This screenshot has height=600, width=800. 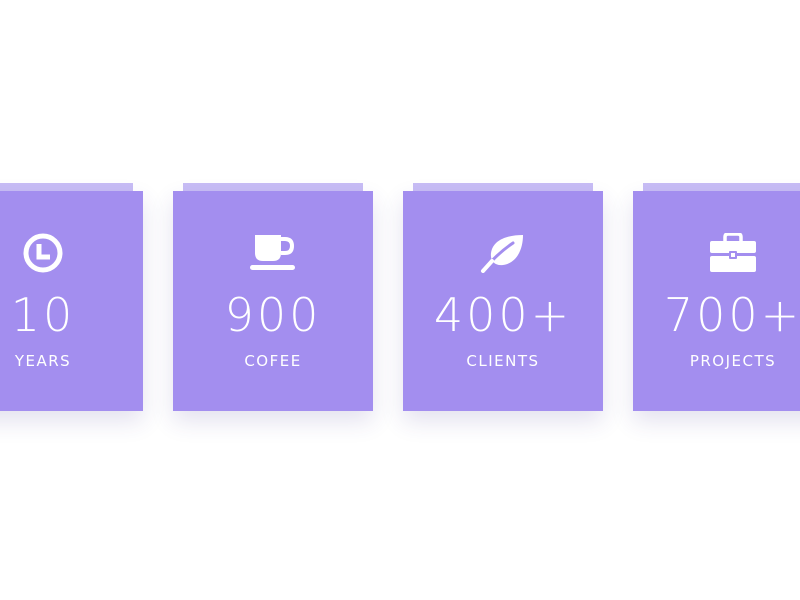 What do you see at coordinates (503, 253) in the screenshot?
I see `leaf-icon` at bounding box center [503, 253].